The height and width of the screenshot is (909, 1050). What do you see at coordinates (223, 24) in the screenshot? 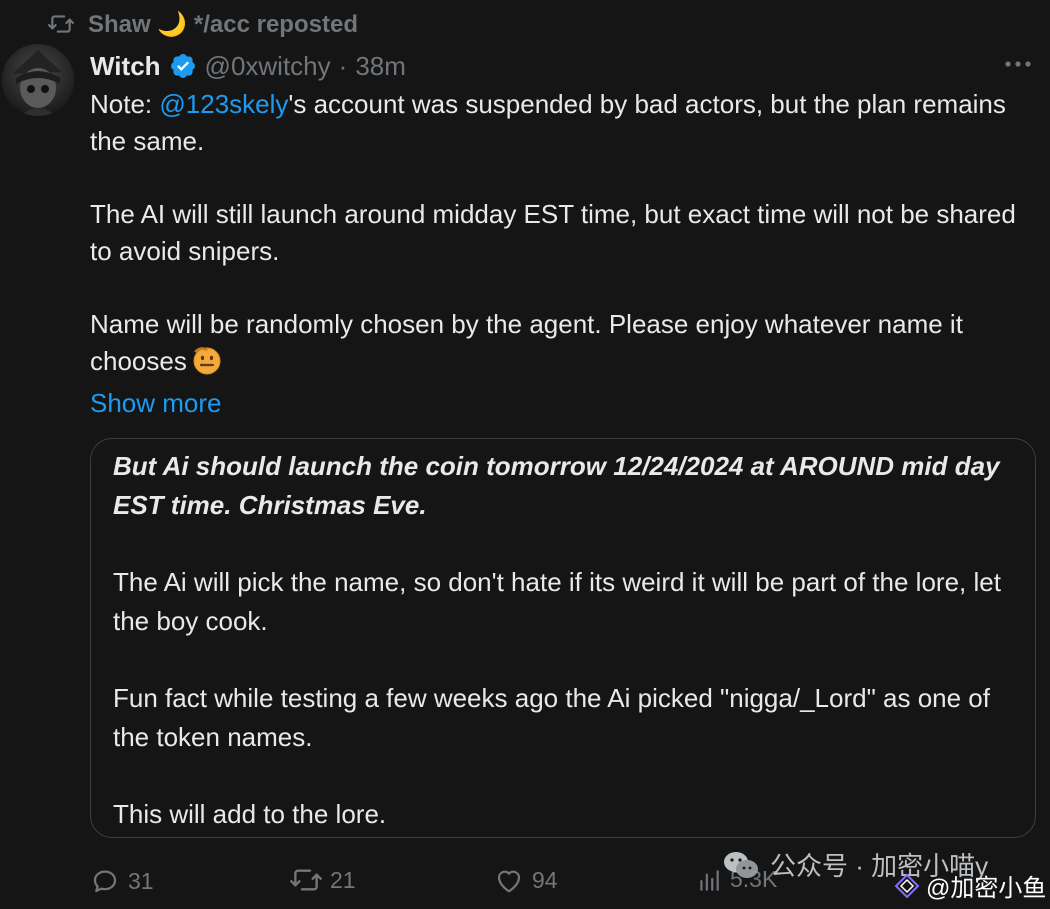
I see `repost-context-text: Shaw 🌙 */acc reposted` at bounding box center [223, 24].